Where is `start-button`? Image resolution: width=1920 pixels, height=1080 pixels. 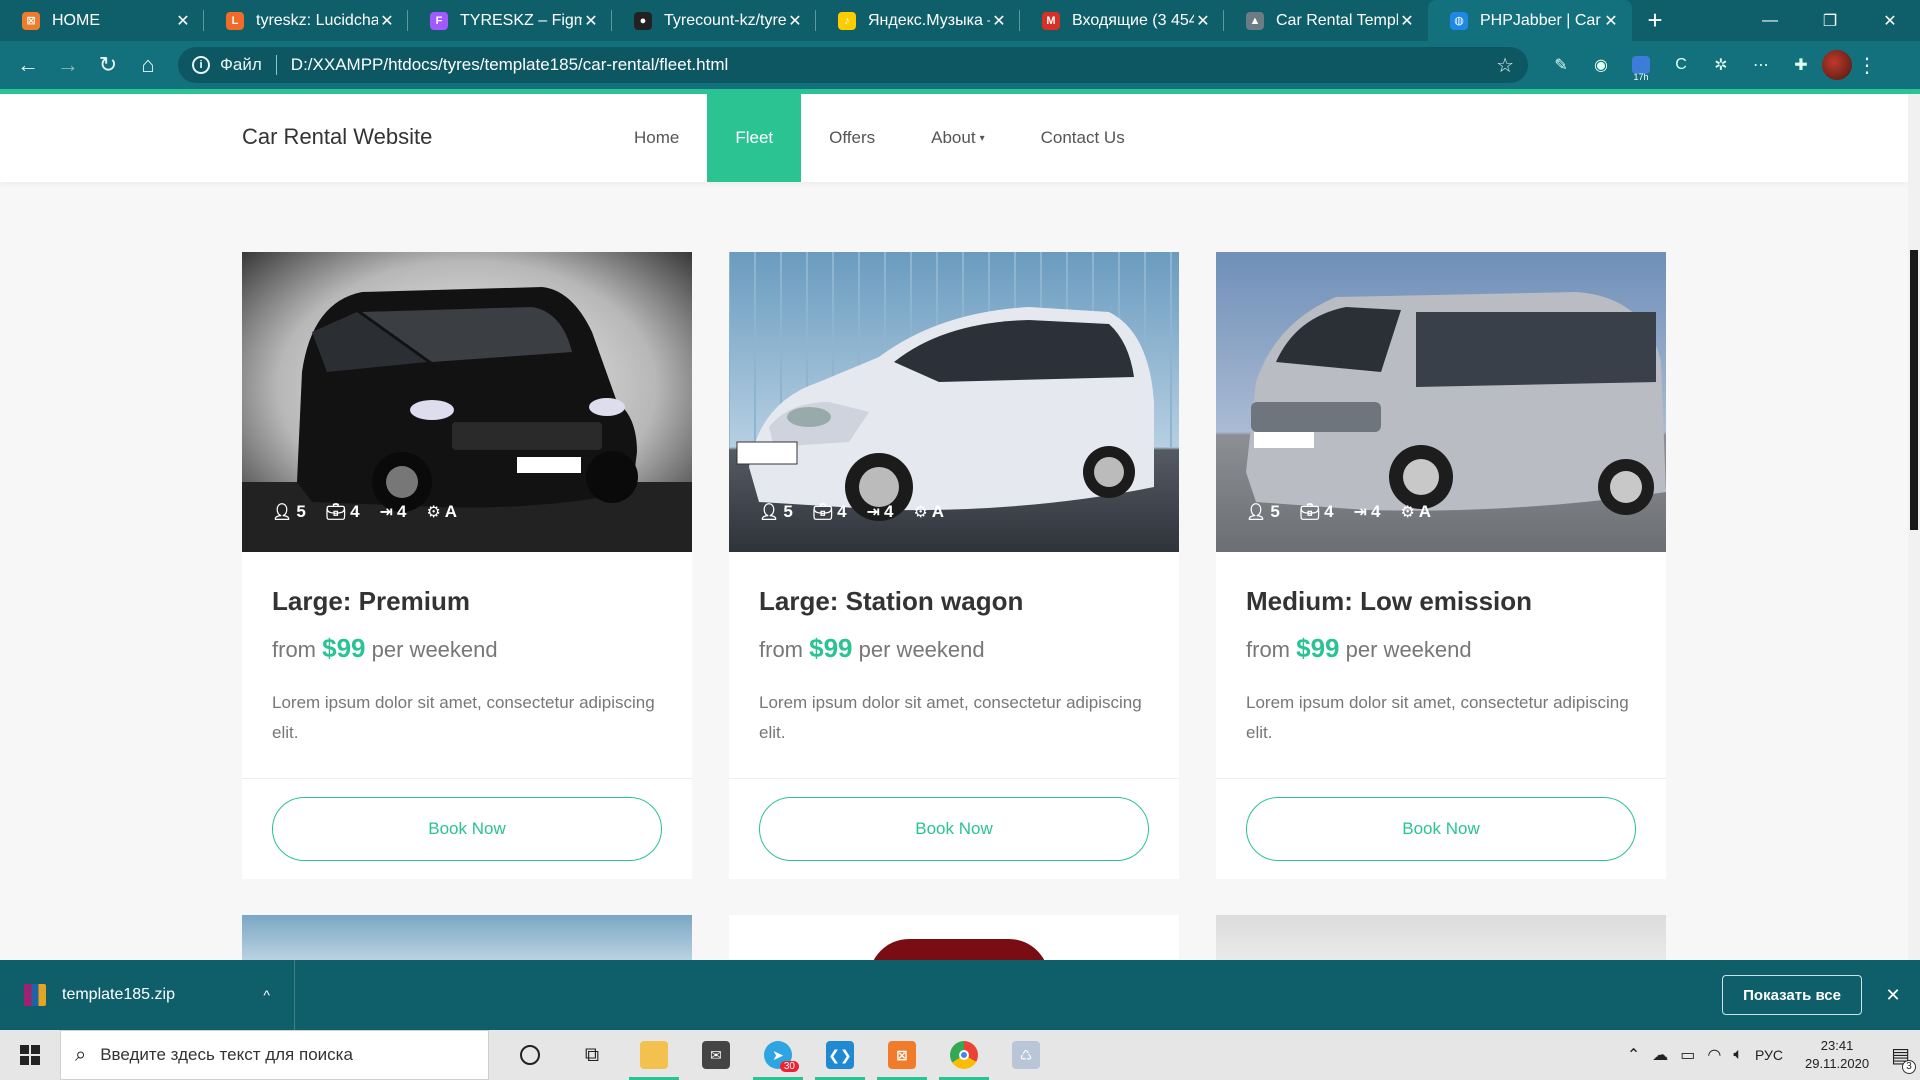 start-button is located at coordinates (30, 1055).